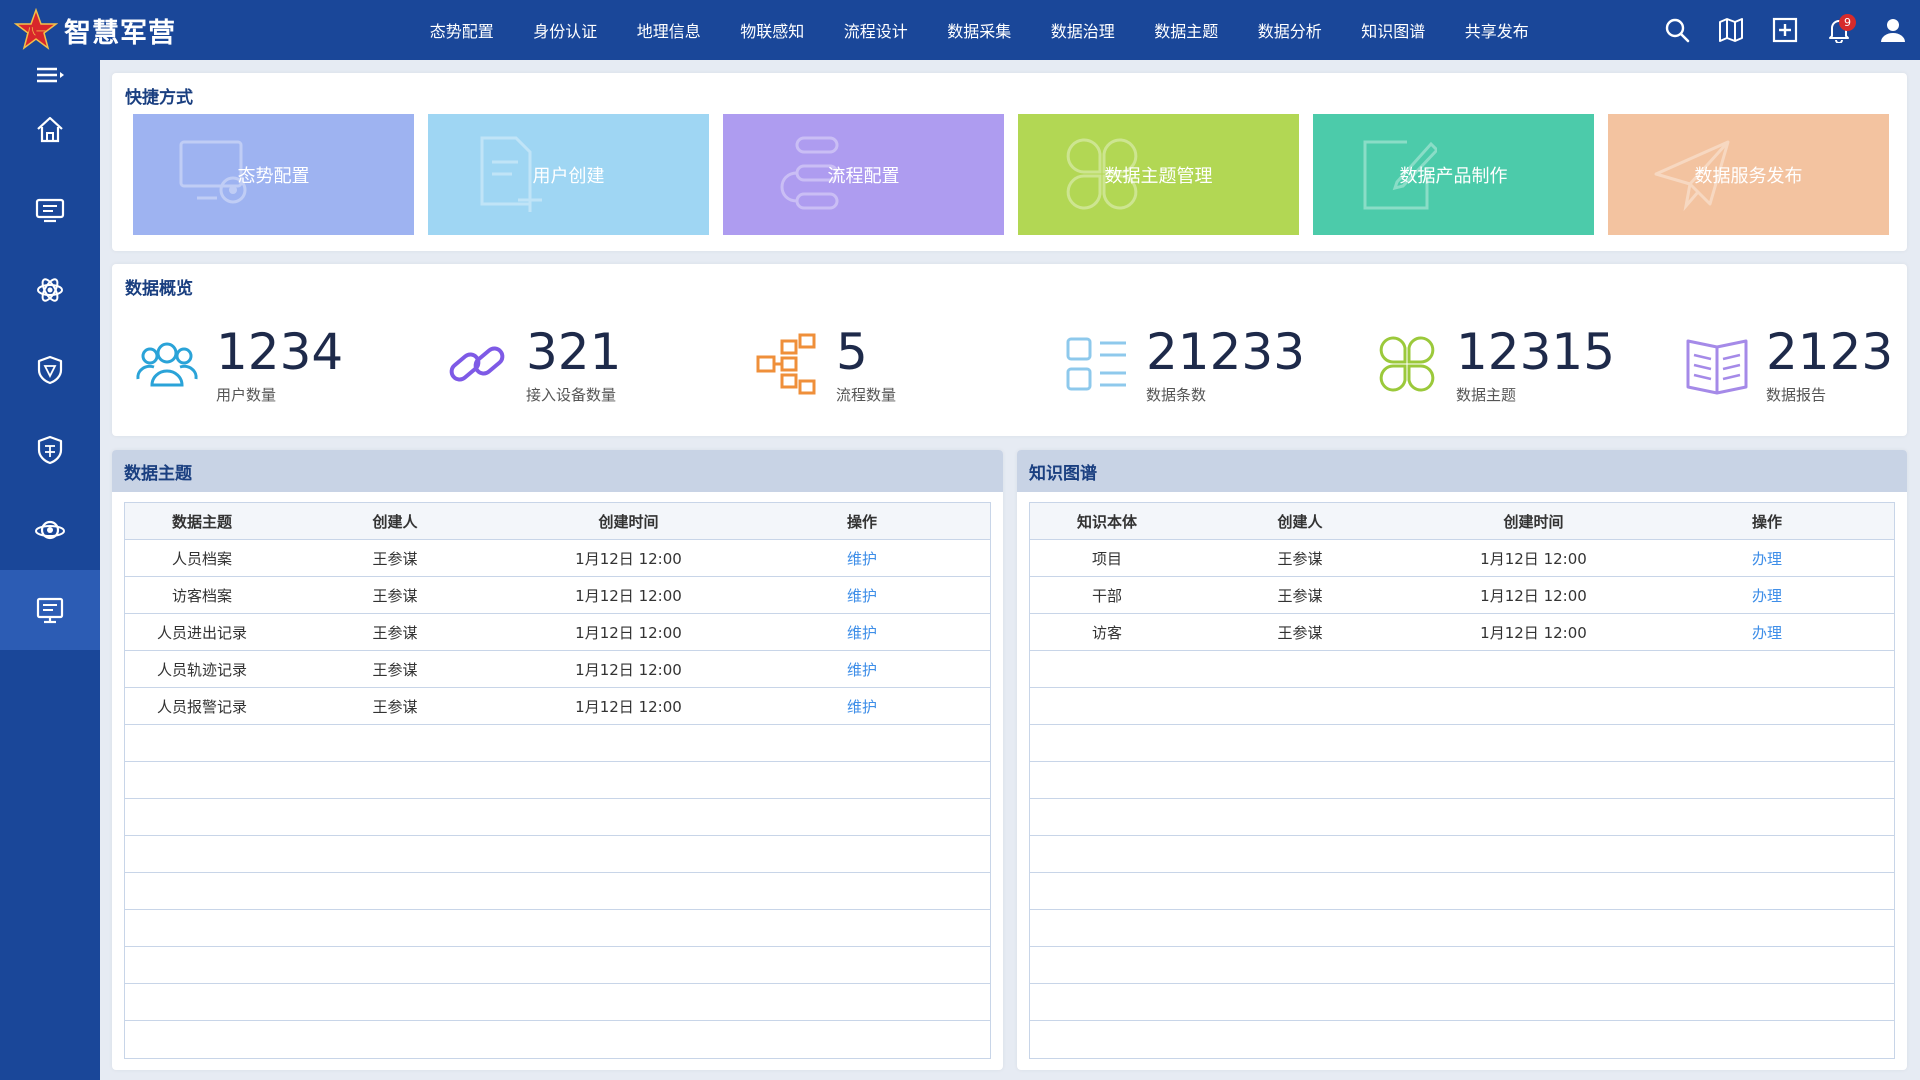 This screenshot has height=1080, width=1920. Describe the element at coordinates (1083, 30) in the screenshot. I see `nav-item-data-governance: 数据治理` at that location.